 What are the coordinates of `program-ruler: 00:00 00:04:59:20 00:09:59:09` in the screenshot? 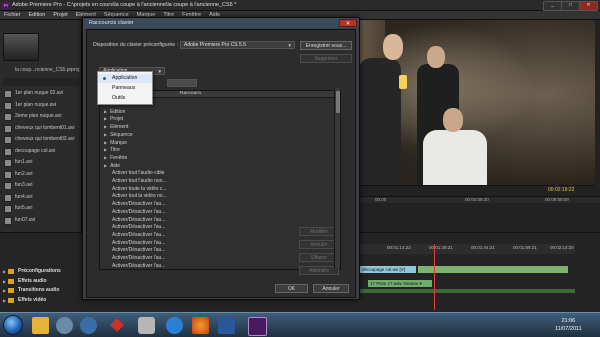 It's located at (472, 199).